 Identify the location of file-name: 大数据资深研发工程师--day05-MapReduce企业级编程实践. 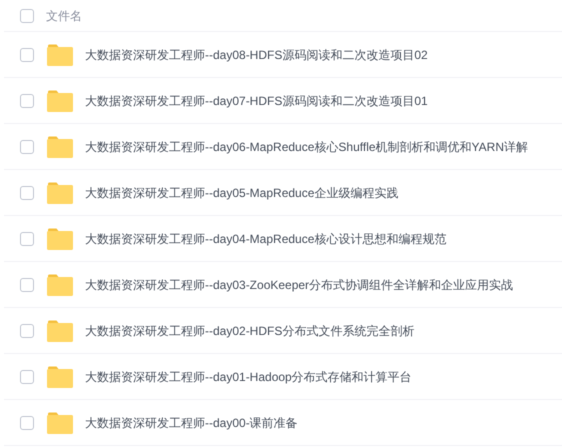
(241, 193).